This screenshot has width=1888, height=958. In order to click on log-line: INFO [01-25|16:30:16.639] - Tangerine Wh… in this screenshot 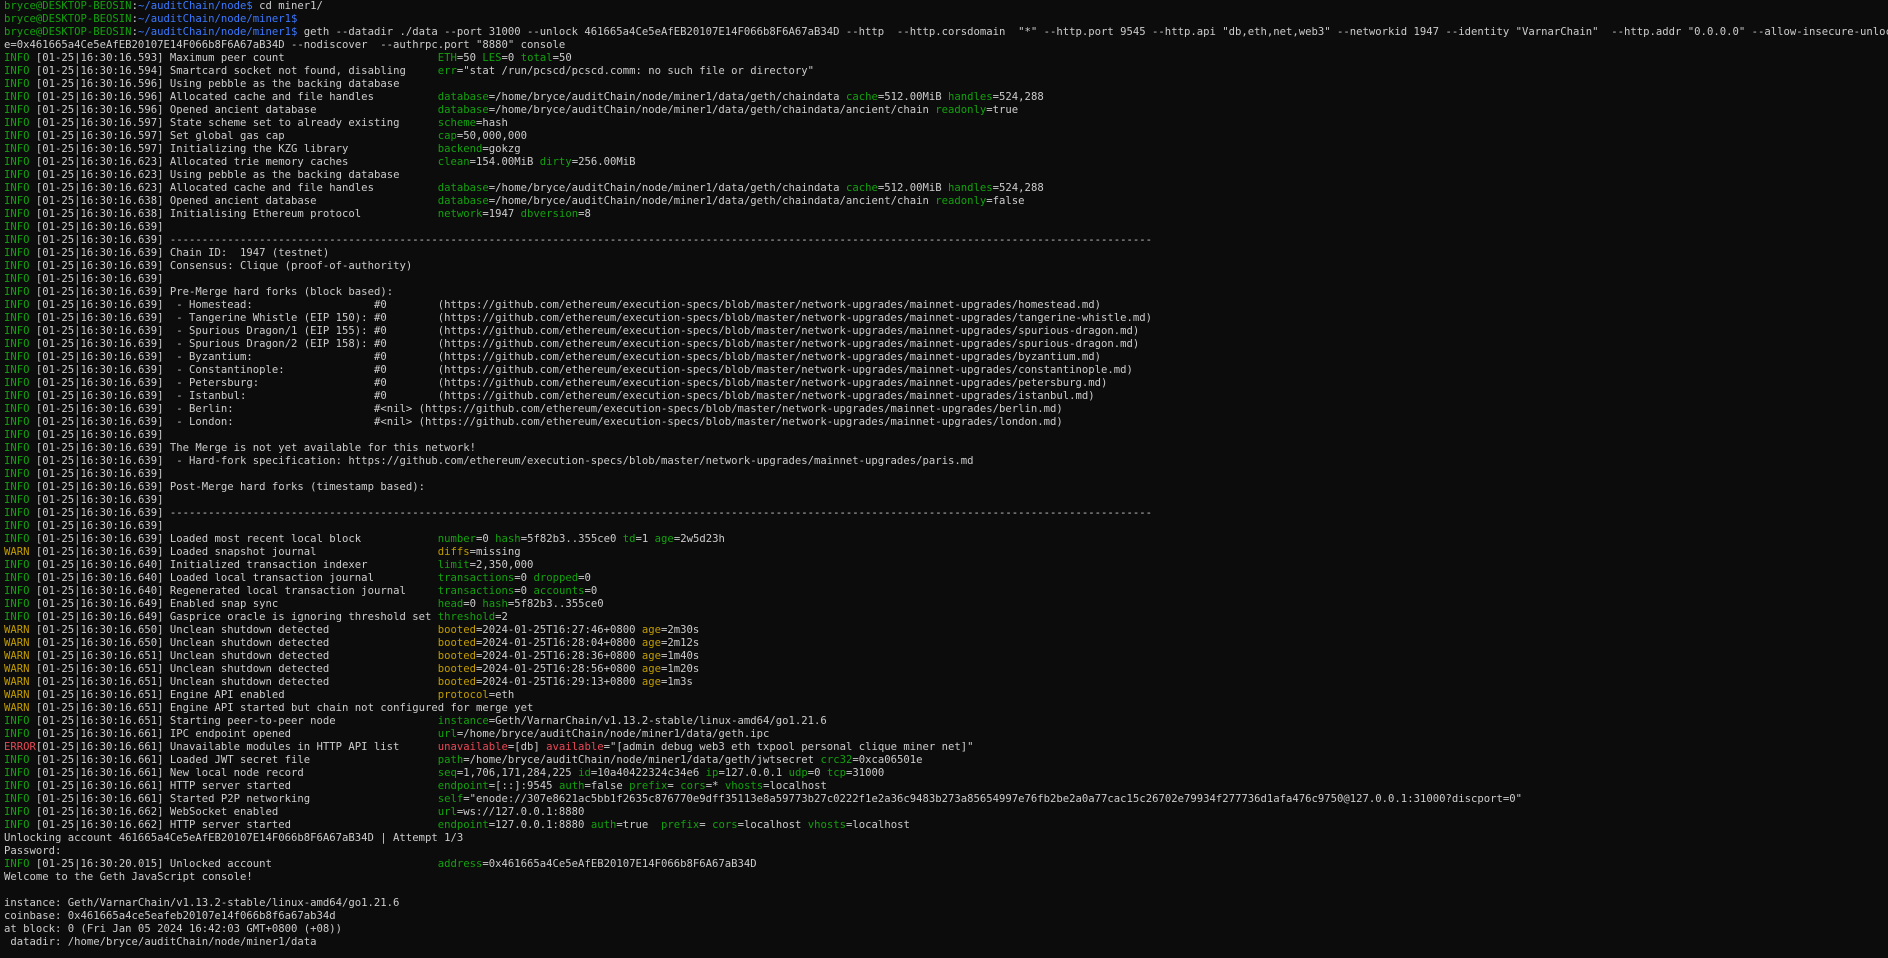, I will do `click(946, 318)`.